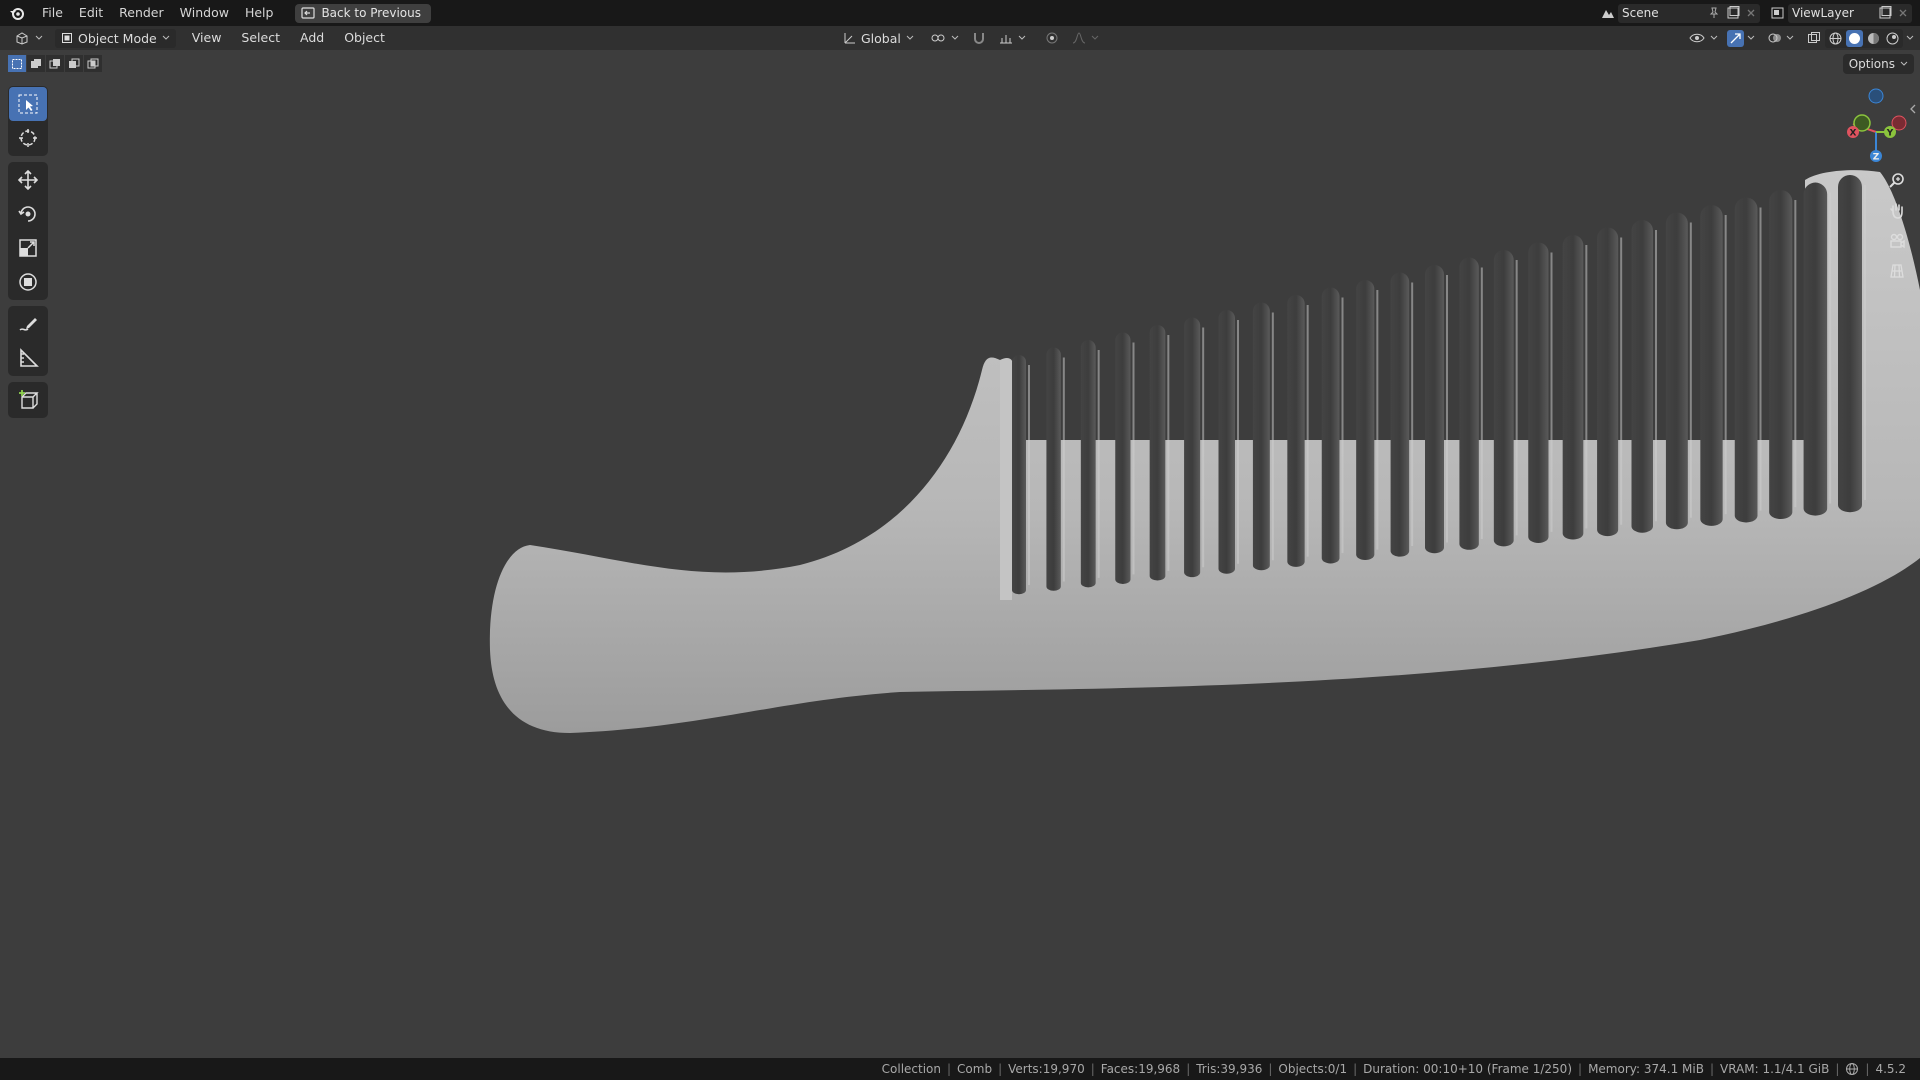  I want to click on tool-group-transform, so click(28, 231).